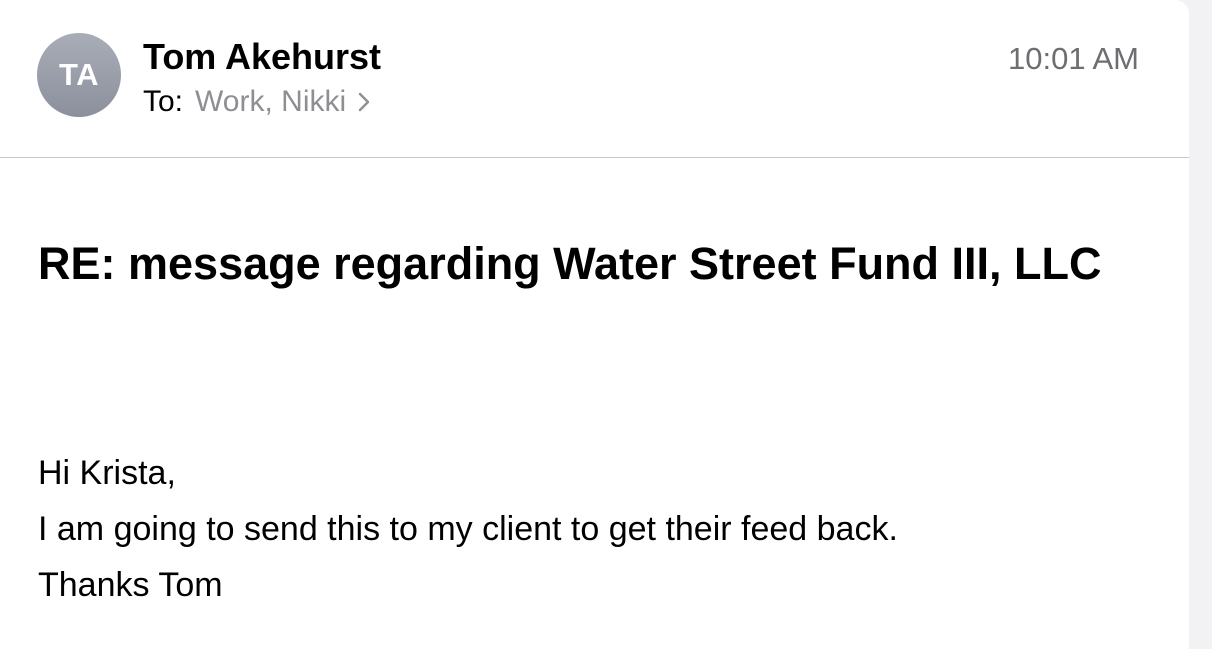 The image size is (1212, 649). I want to click on sender-avatar: TA, so click(79, 75).